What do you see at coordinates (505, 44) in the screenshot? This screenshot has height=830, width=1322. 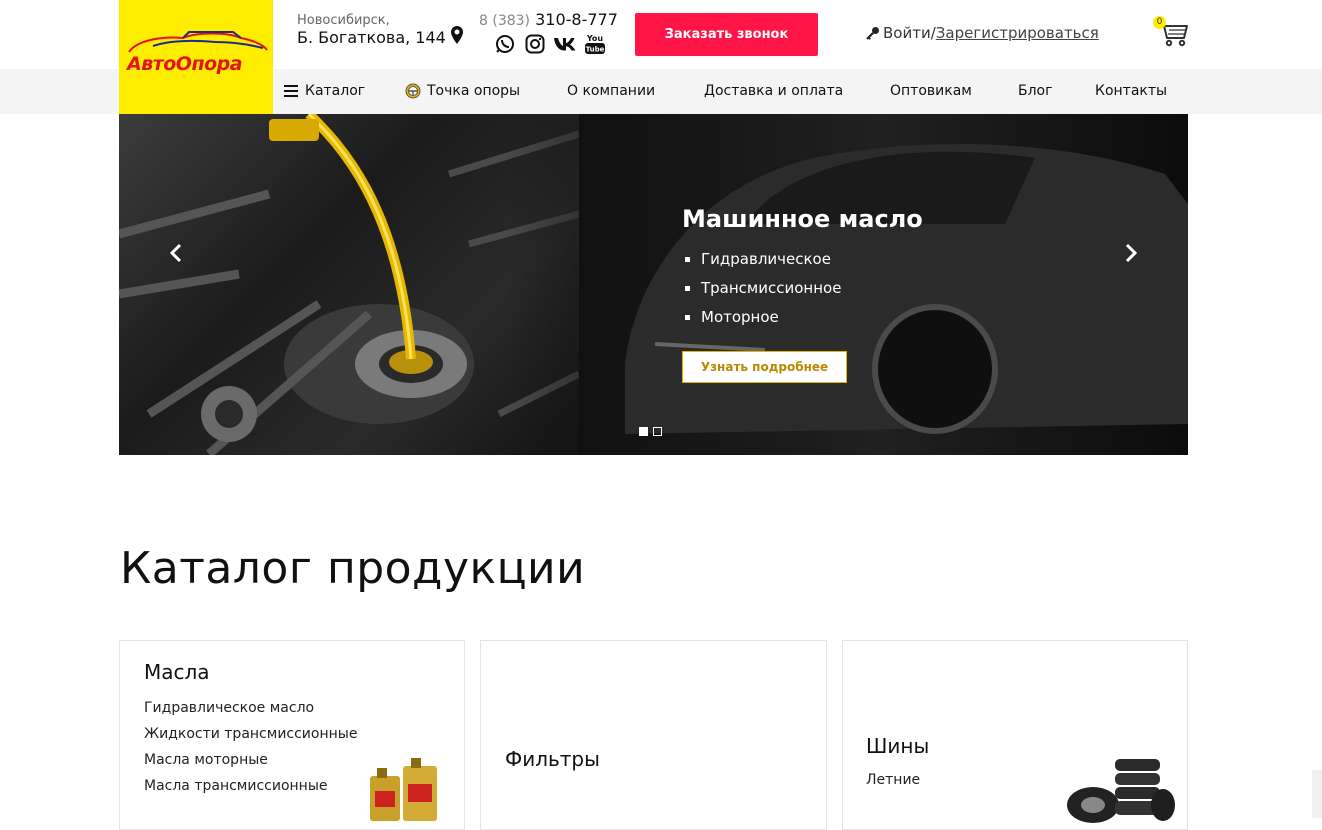 I see `viber-icon` at bounding box center [505, 44].